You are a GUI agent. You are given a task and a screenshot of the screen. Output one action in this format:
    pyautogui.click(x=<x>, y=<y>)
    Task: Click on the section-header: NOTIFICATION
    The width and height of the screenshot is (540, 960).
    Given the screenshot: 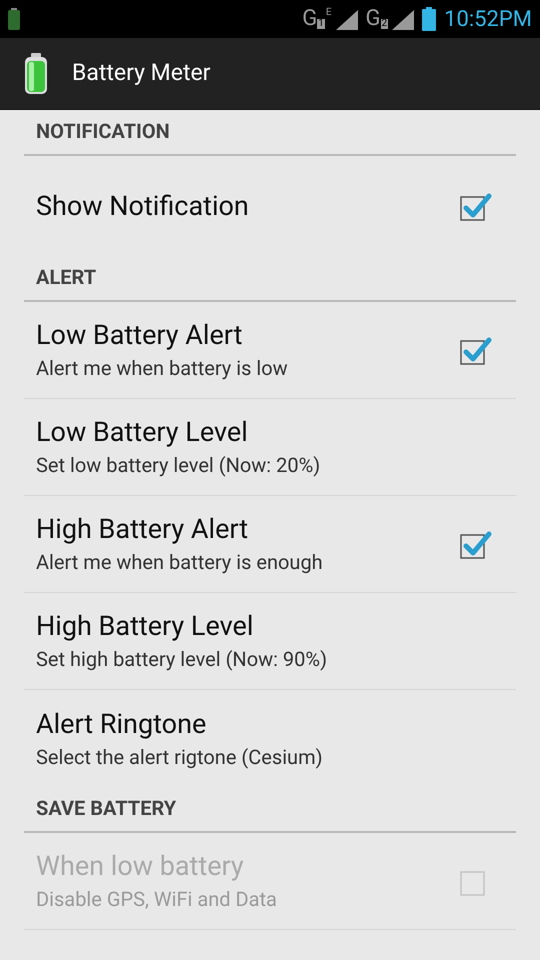 What is the action you would take?
    pyautogui.click(x=103, y=131)
    